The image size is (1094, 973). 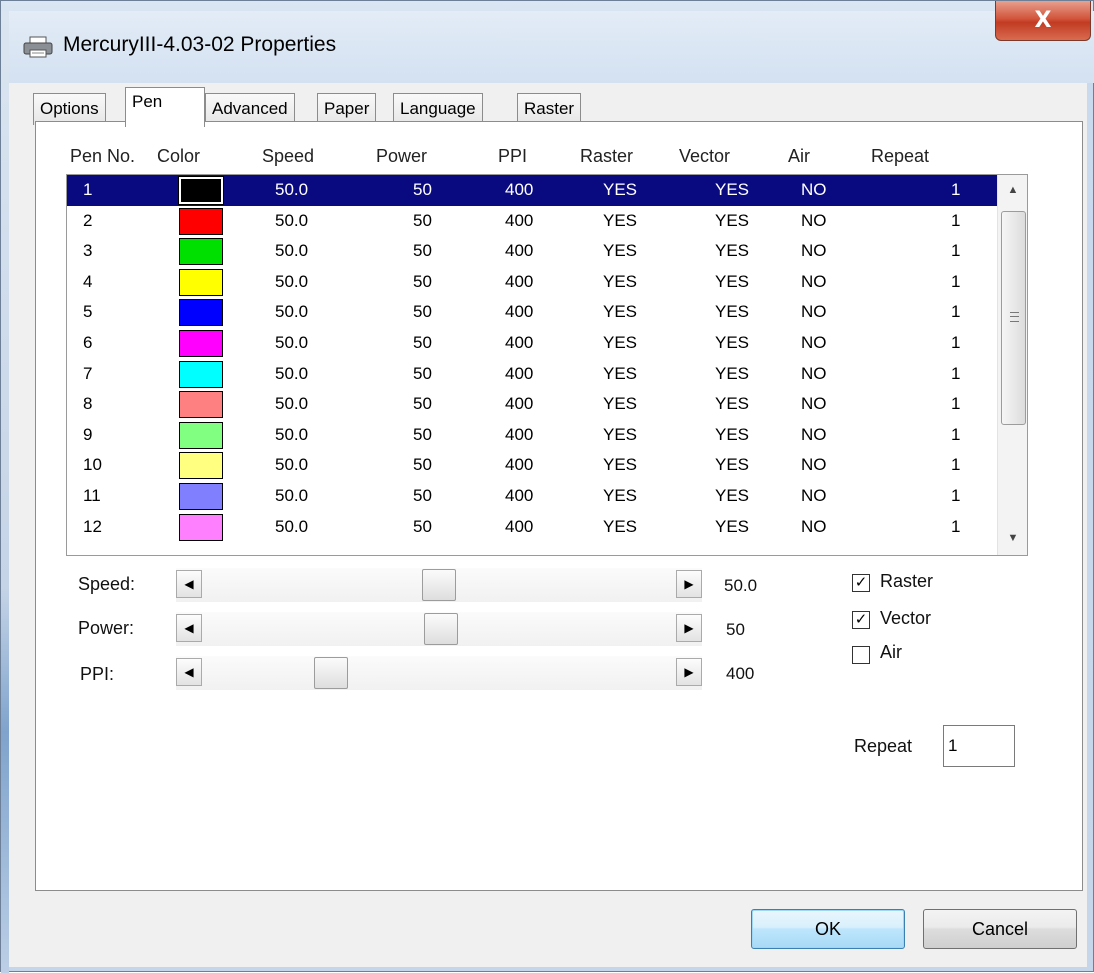 I want to click on column-header-raster: Raster, so click(x=607, y=156).